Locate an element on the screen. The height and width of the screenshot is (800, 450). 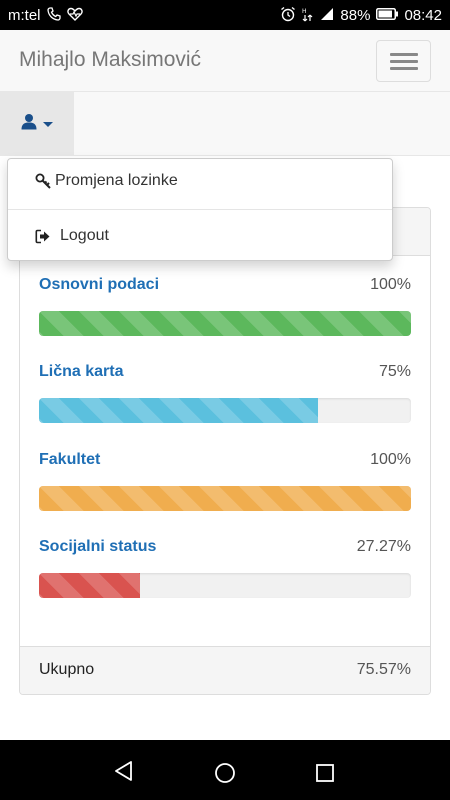
battery-percent: 88% is located at coordinates (355, 15).